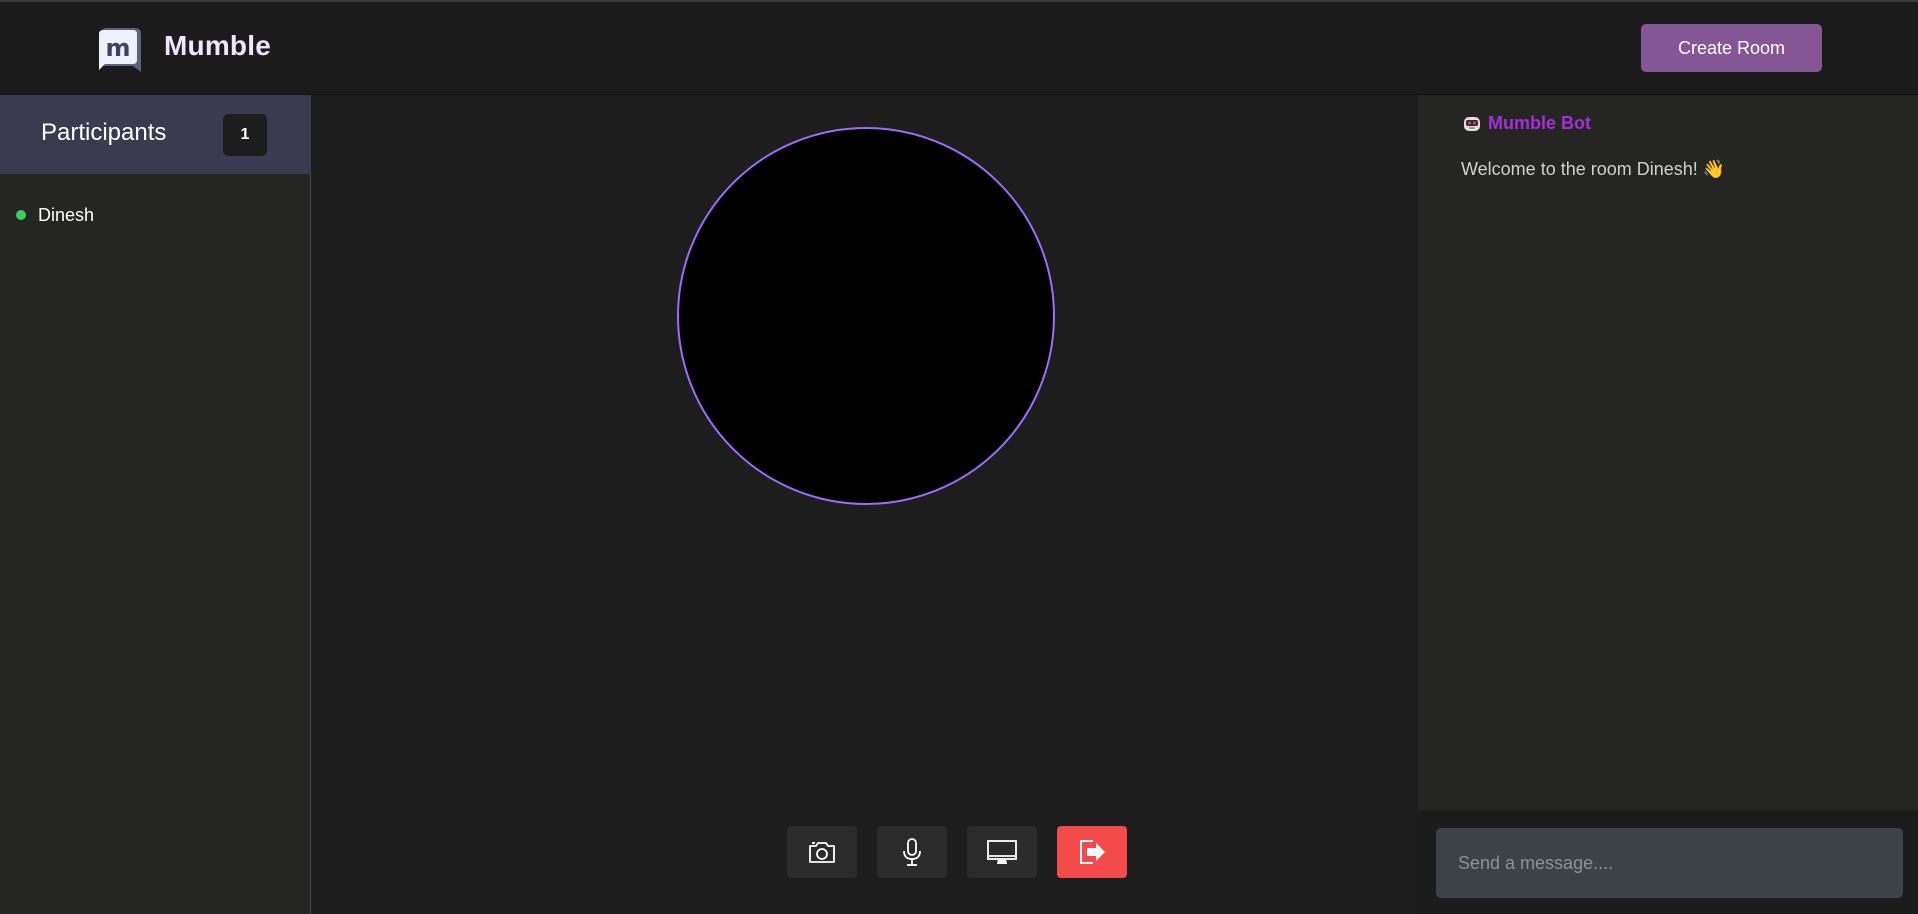 Image resolution: width=1918 pixels, height=914 pixels. I want to click on user-video-tile, so click(866, 316).